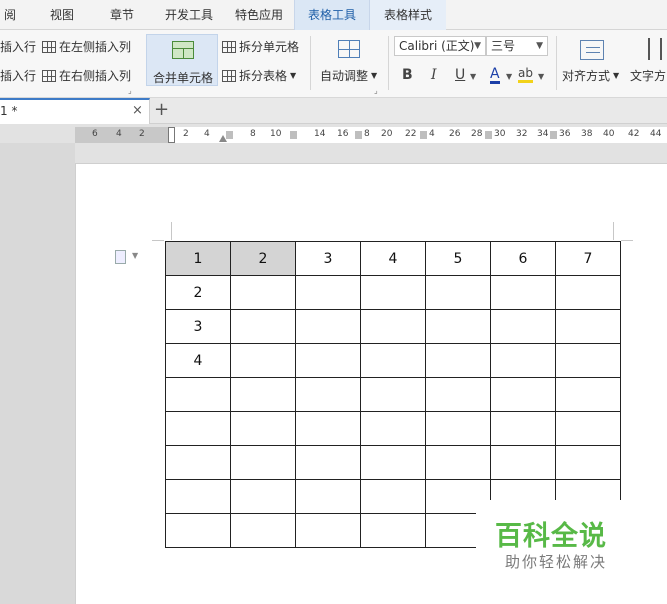 The width and height of the screenshot is (667, 604). What do you see at coordinates (182, 60) in the screenshot?
I see `merge-cells-button: 合并单元格` at bounding box center [182, 60].